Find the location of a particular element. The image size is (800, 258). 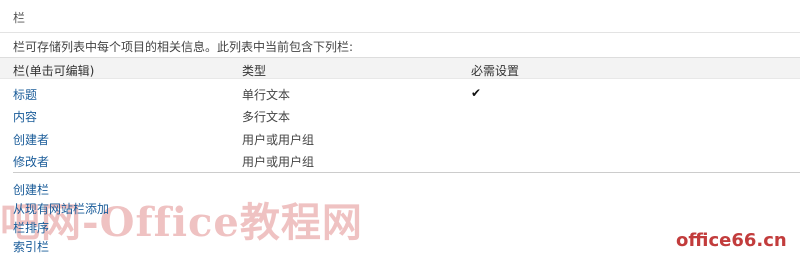

column-link-content: 内容 is located at coordinates (25, 116).